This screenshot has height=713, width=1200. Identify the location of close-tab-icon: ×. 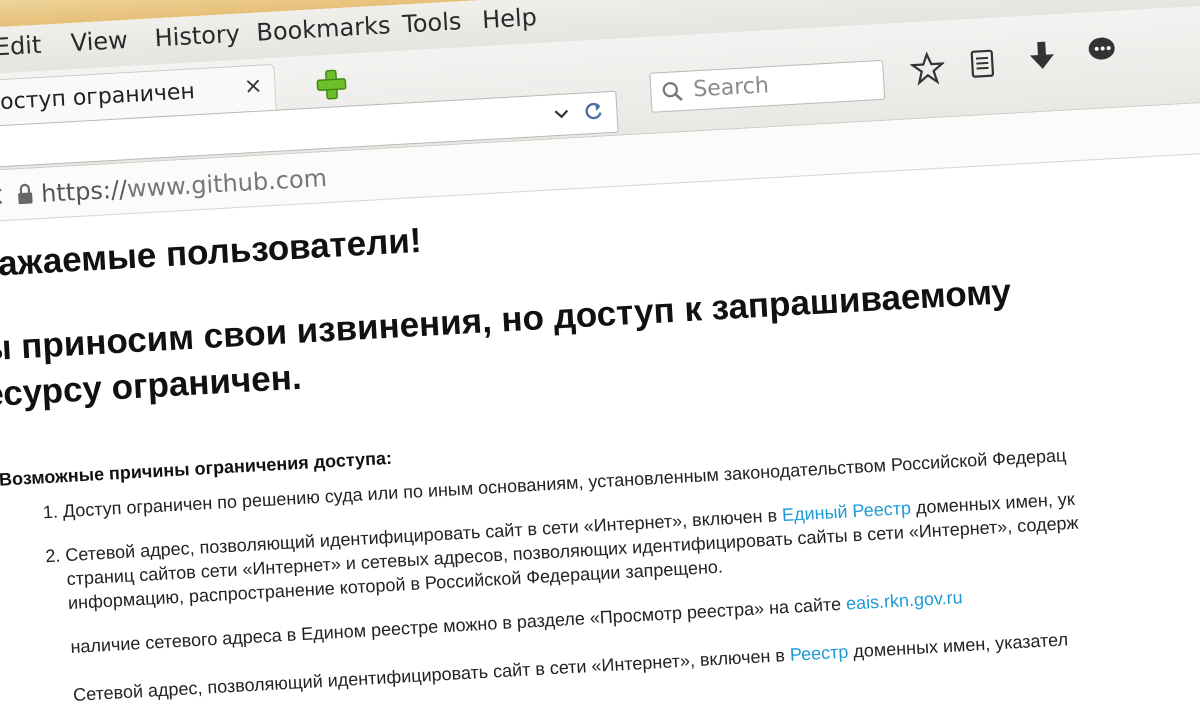
(253, 86).